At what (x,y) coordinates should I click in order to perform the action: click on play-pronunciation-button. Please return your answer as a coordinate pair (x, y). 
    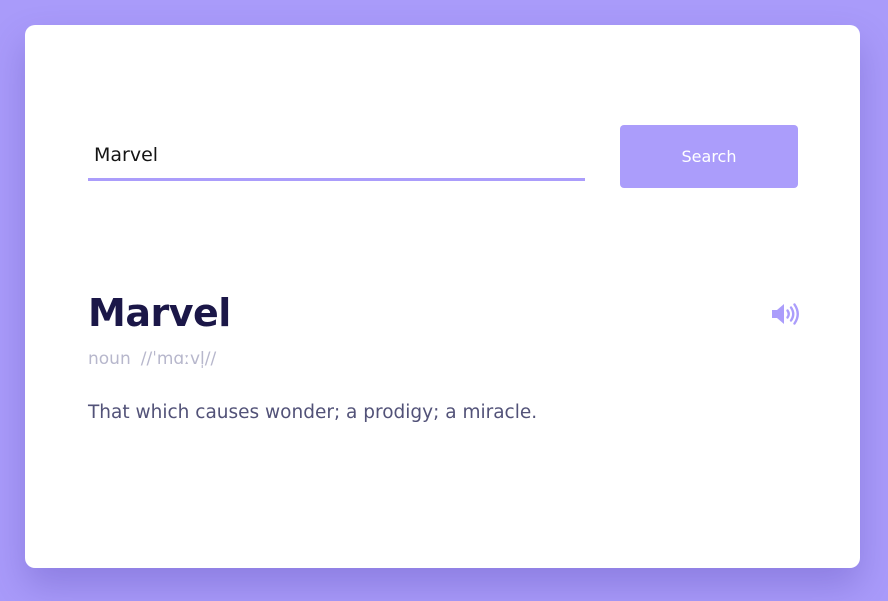
    Looking at the image, I should click on (785, 314).